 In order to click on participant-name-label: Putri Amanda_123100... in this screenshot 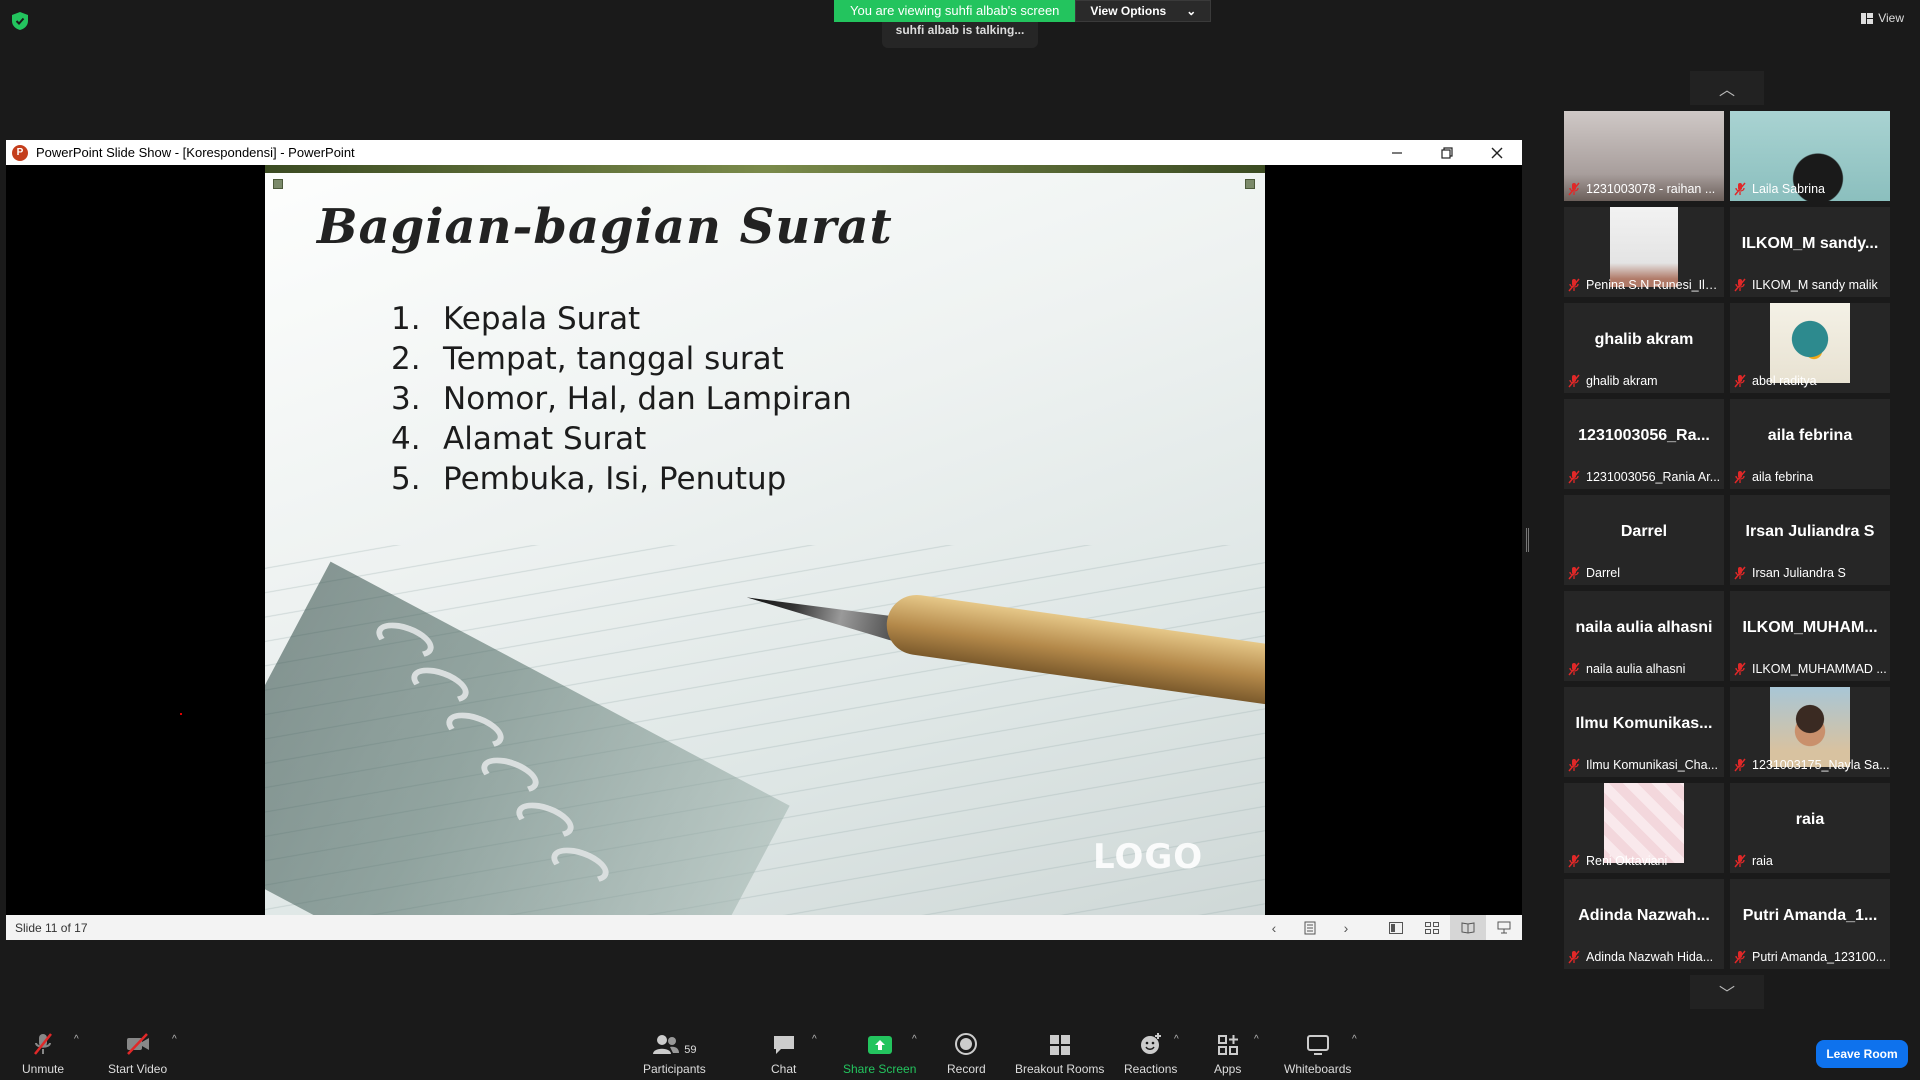, I will do `click(1810, 957)`.